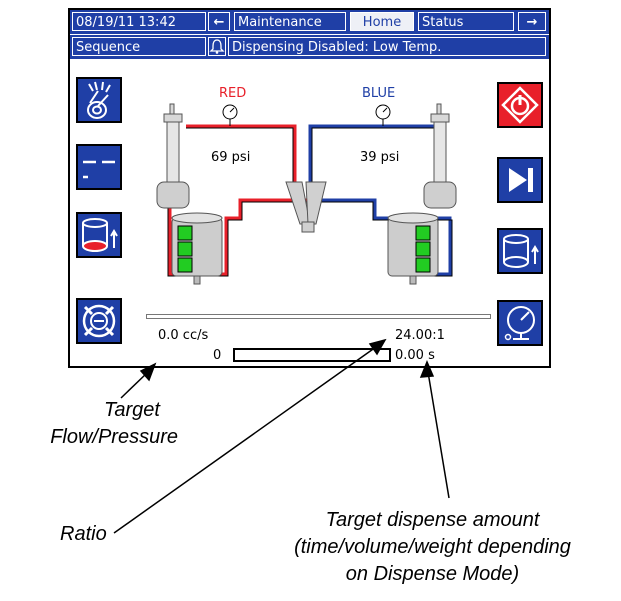 The width and height of the screenshot is (621, 601). Describe the element at coordinates (432, 574) in the screenshot. I see `annotation-dispense-line3: on Dispense Mode)` at that location.